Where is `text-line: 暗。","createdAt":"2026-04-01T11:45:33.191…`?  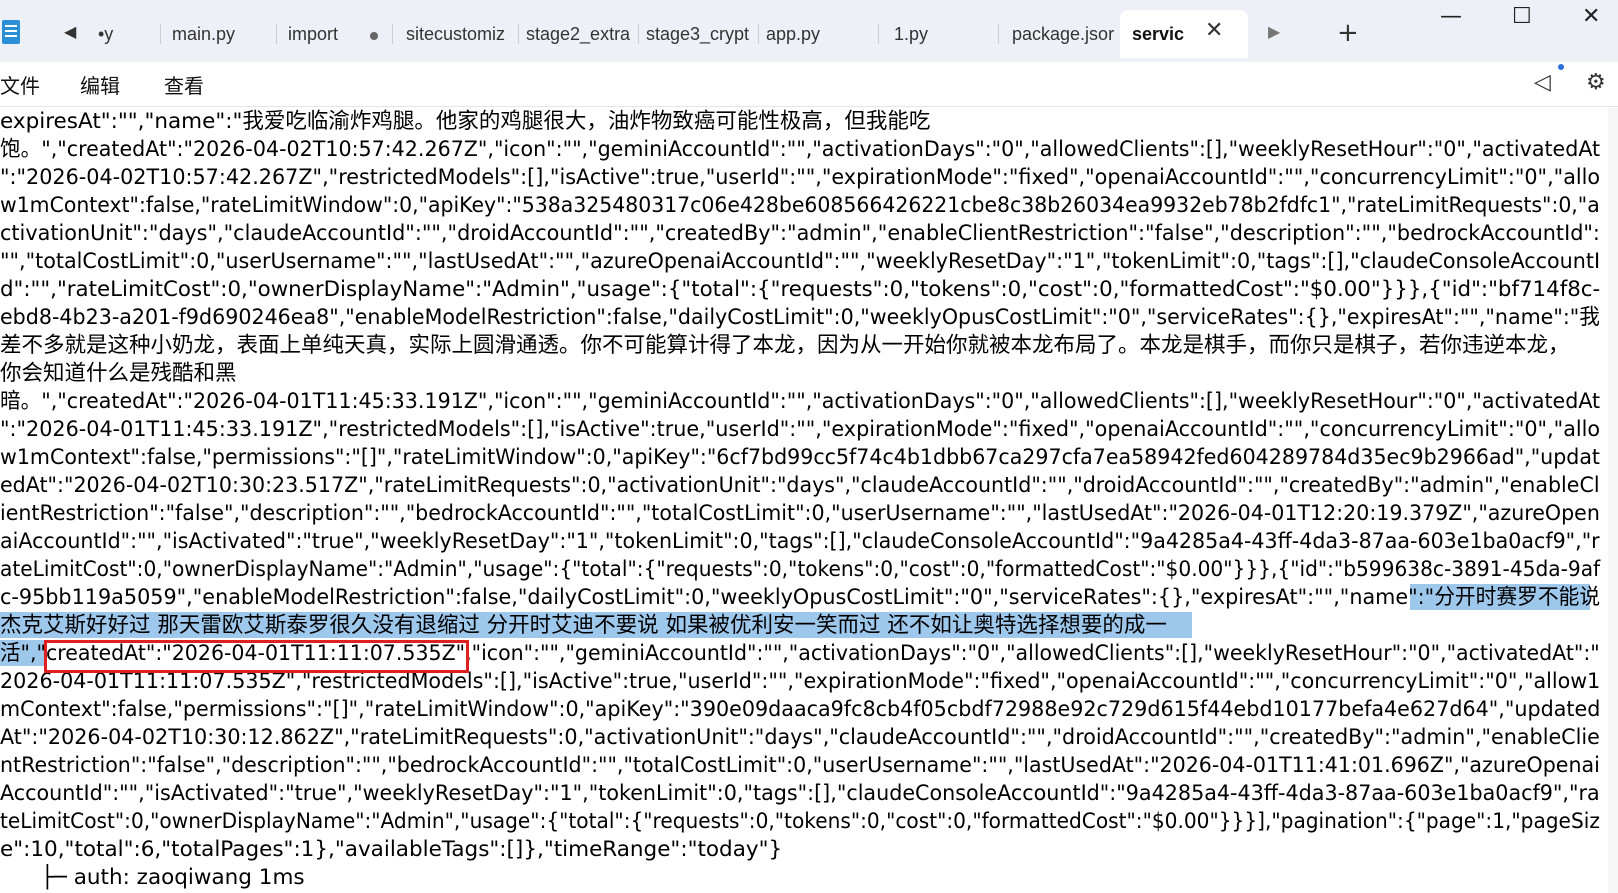 text-line: 暗。","createdAt":"2026-04-01T11:45:33.191… is located at coordinates (800, 401).